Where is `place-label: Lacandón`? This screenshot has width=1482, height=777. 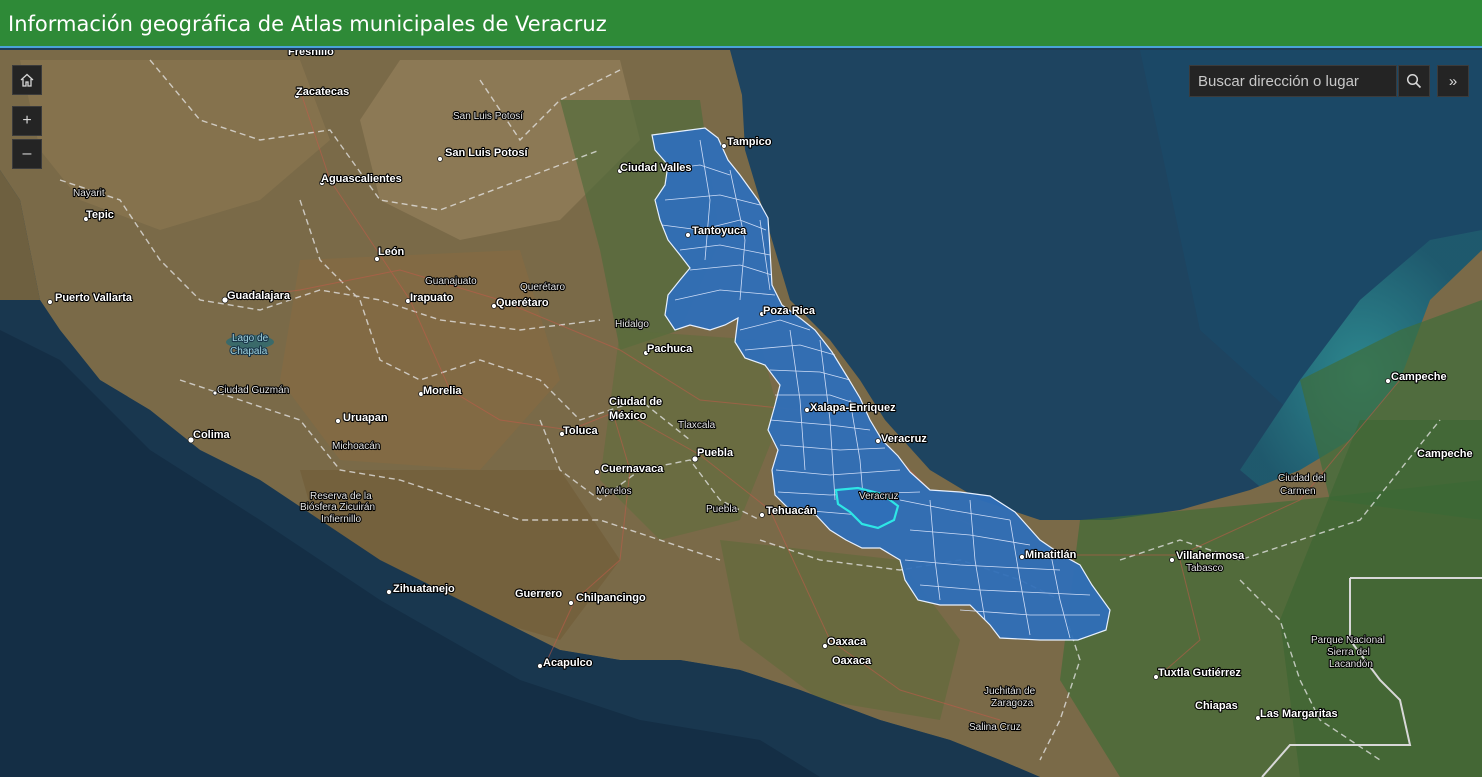 place-label: Lacandón is located at coordinates (1351, 664).